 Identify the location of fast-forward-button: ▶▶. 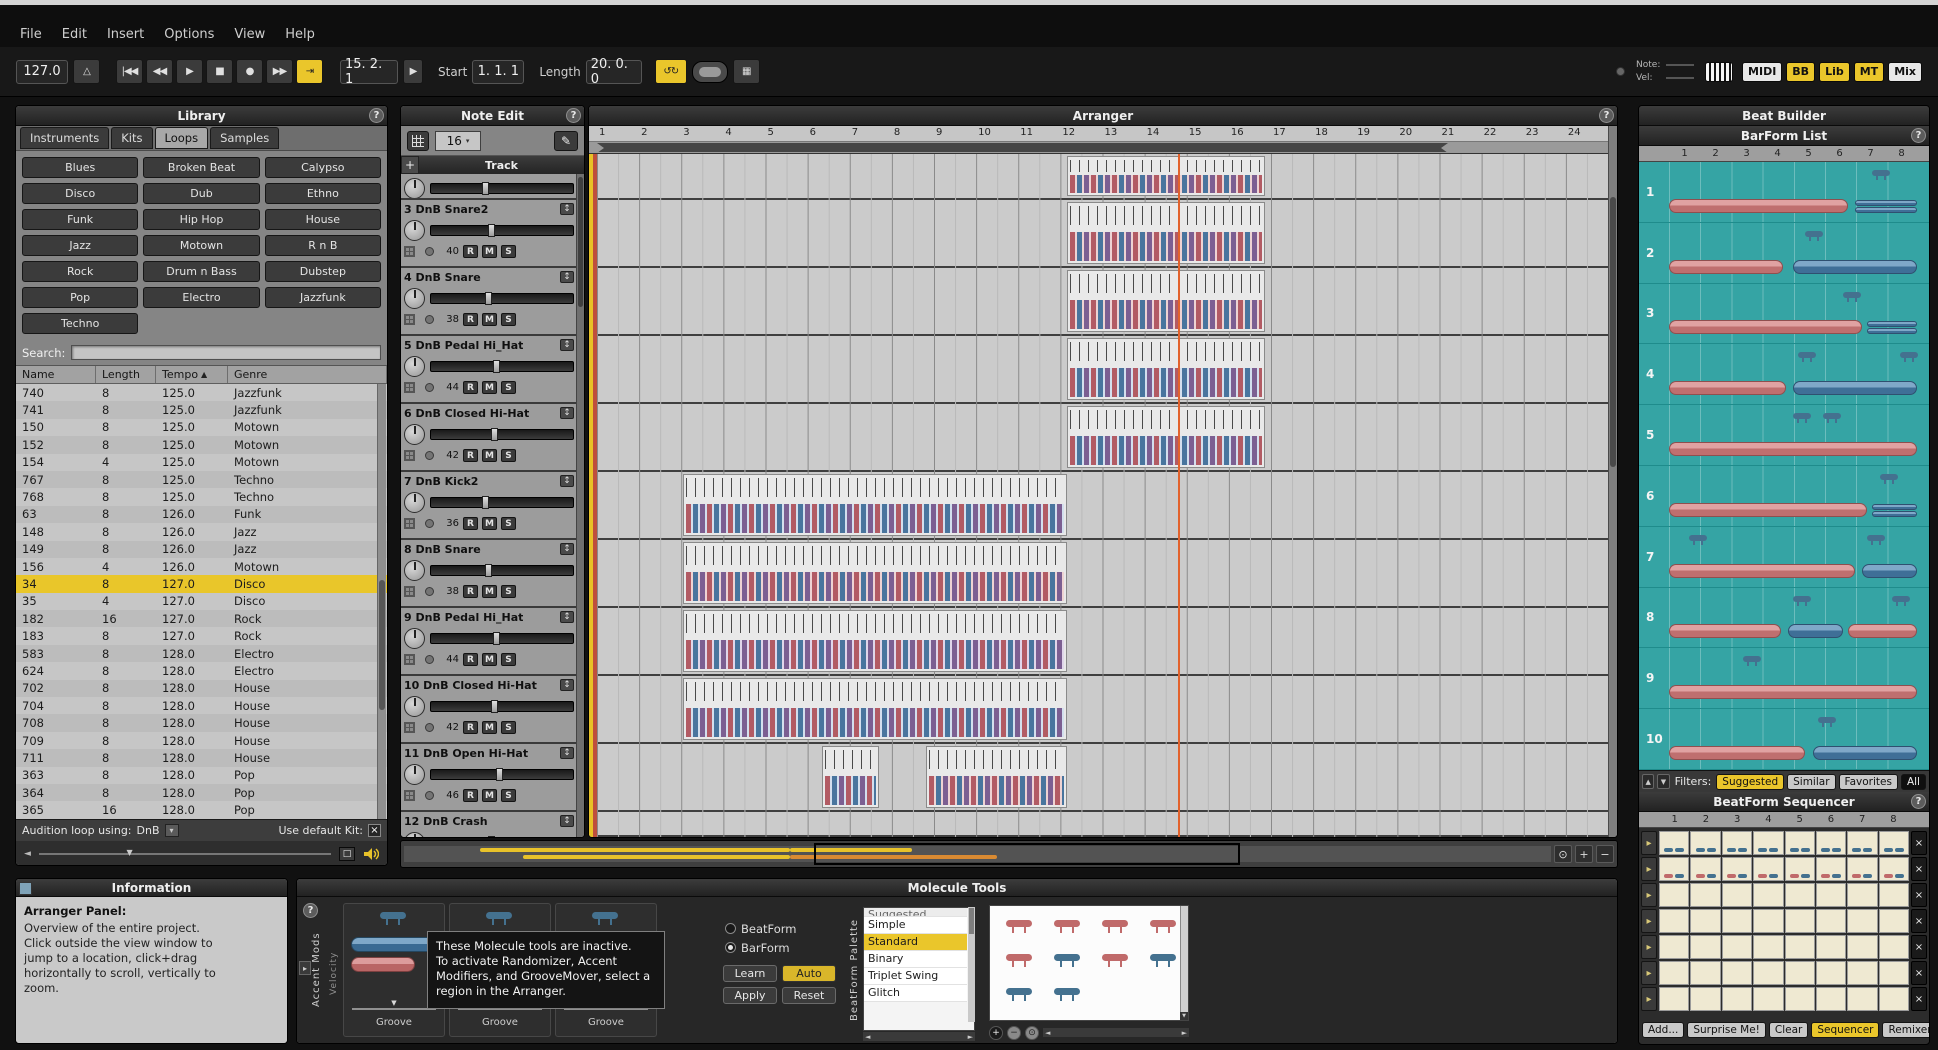
(279, 71).